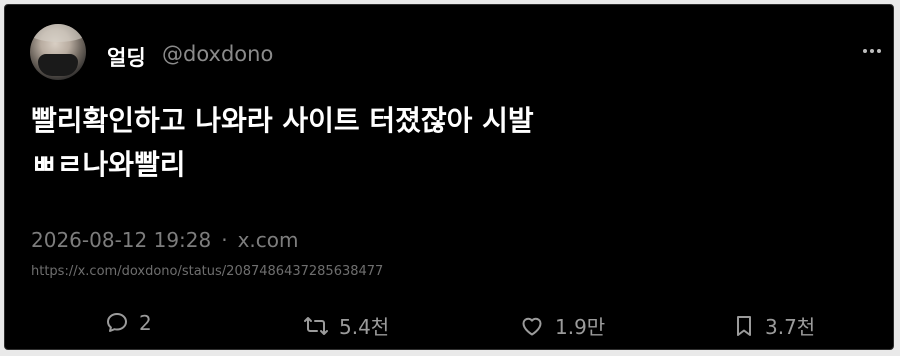 The height and width of the screenshot is (356, 900). I want to click on more-horizontal-icon, so click(872, 51).